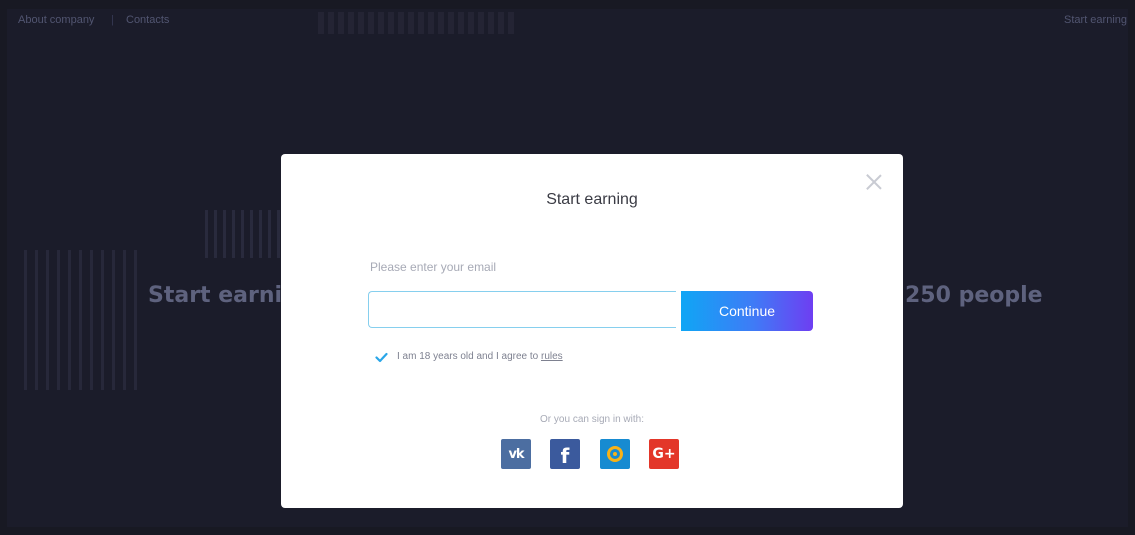 The image size is (1135, 535). I want to click on facebook-icon: f, so click(565, 454).